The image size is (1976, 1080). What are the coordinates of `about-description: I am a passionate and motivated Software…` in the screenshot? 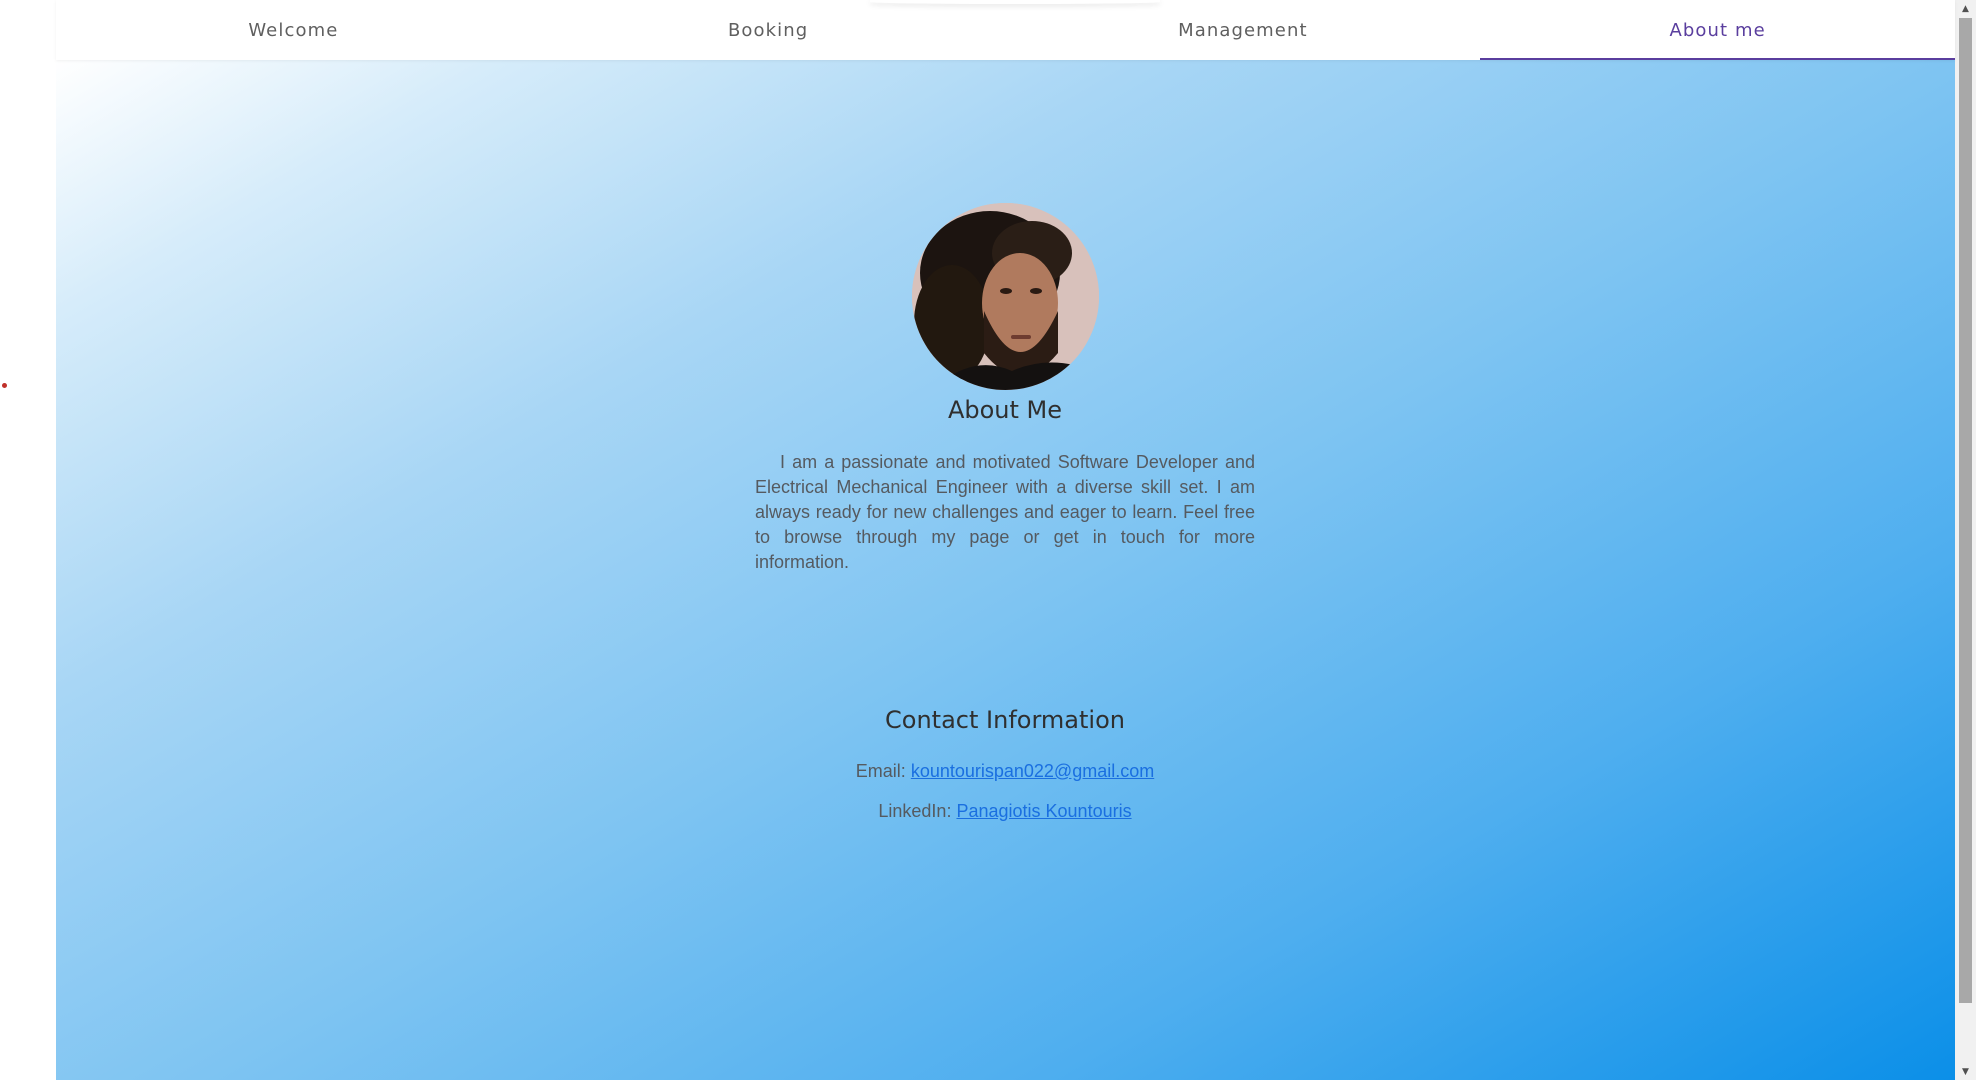 It's located at (1005, 512).